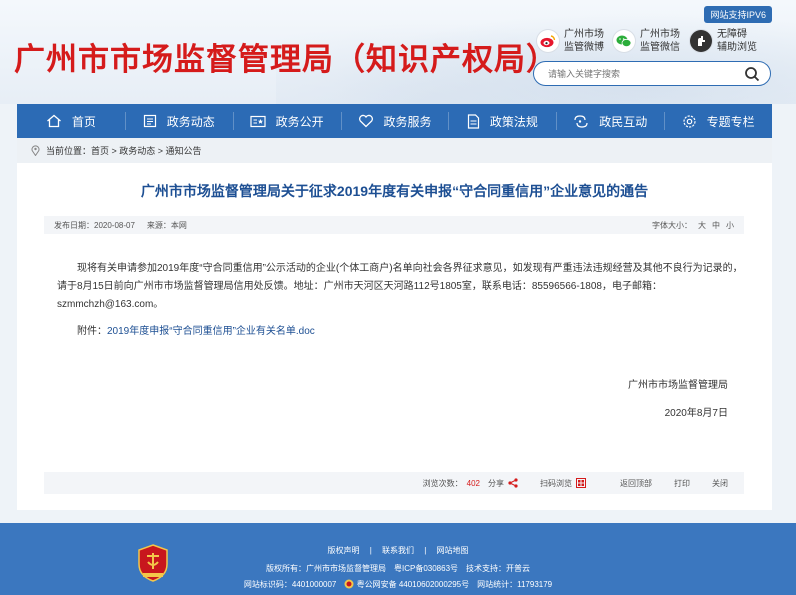 The height and width of the screenshot is (595, 796). Describe the element at coordinates (146, 150) in the screenshot. I see `breadcrumb-path: 首页 > 政务动态 > 通知公告` at that location.